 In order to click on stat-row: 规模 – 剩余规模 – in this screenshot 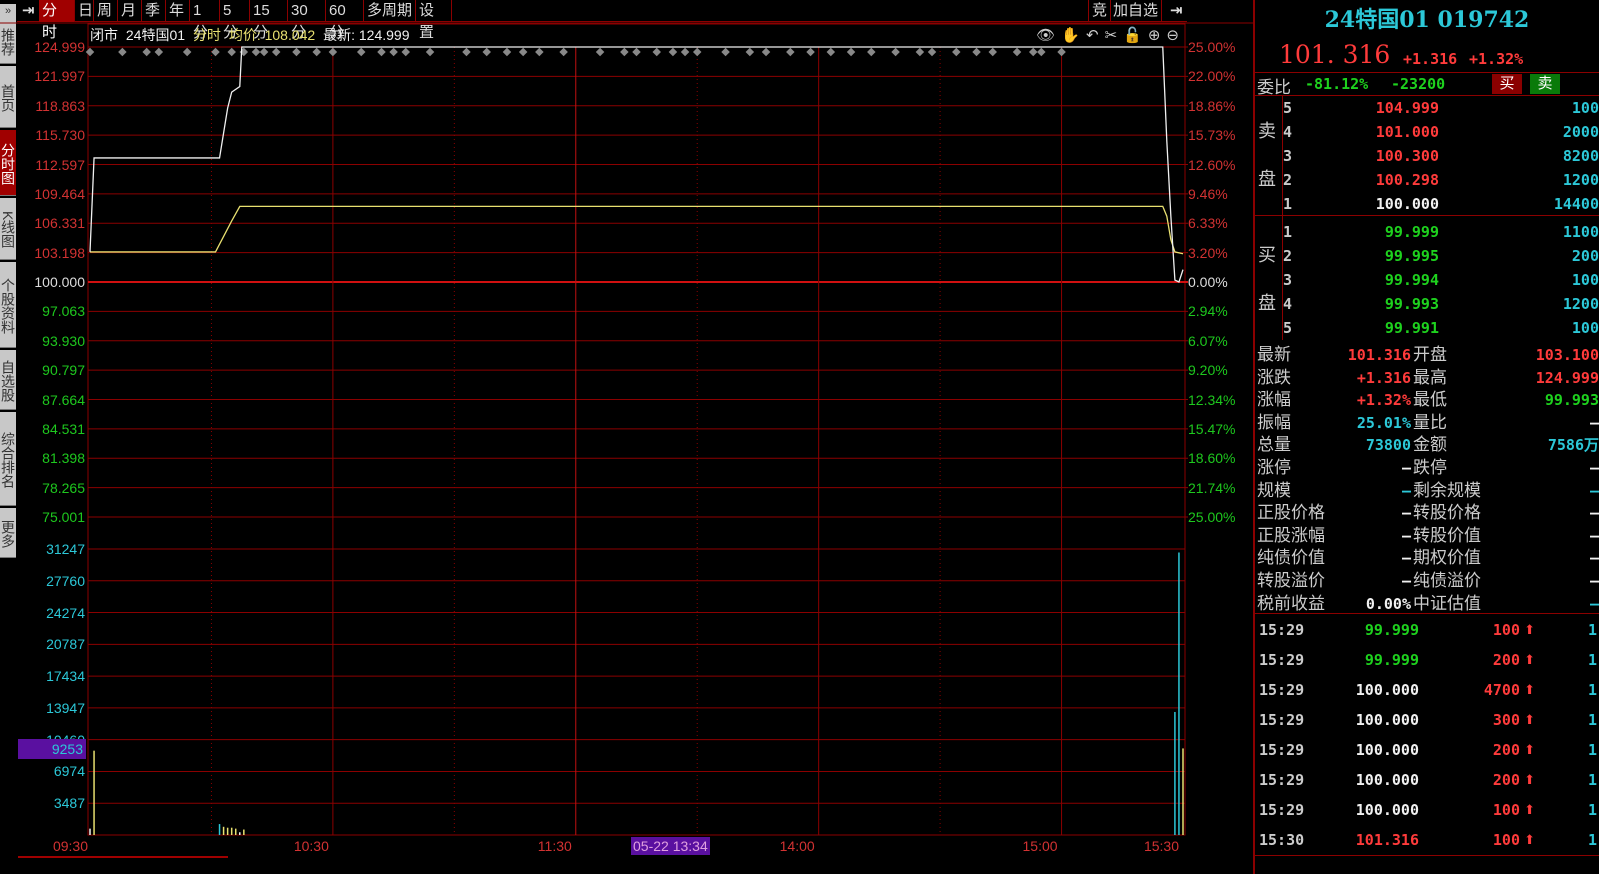, I will do `click(1428, 491)`.